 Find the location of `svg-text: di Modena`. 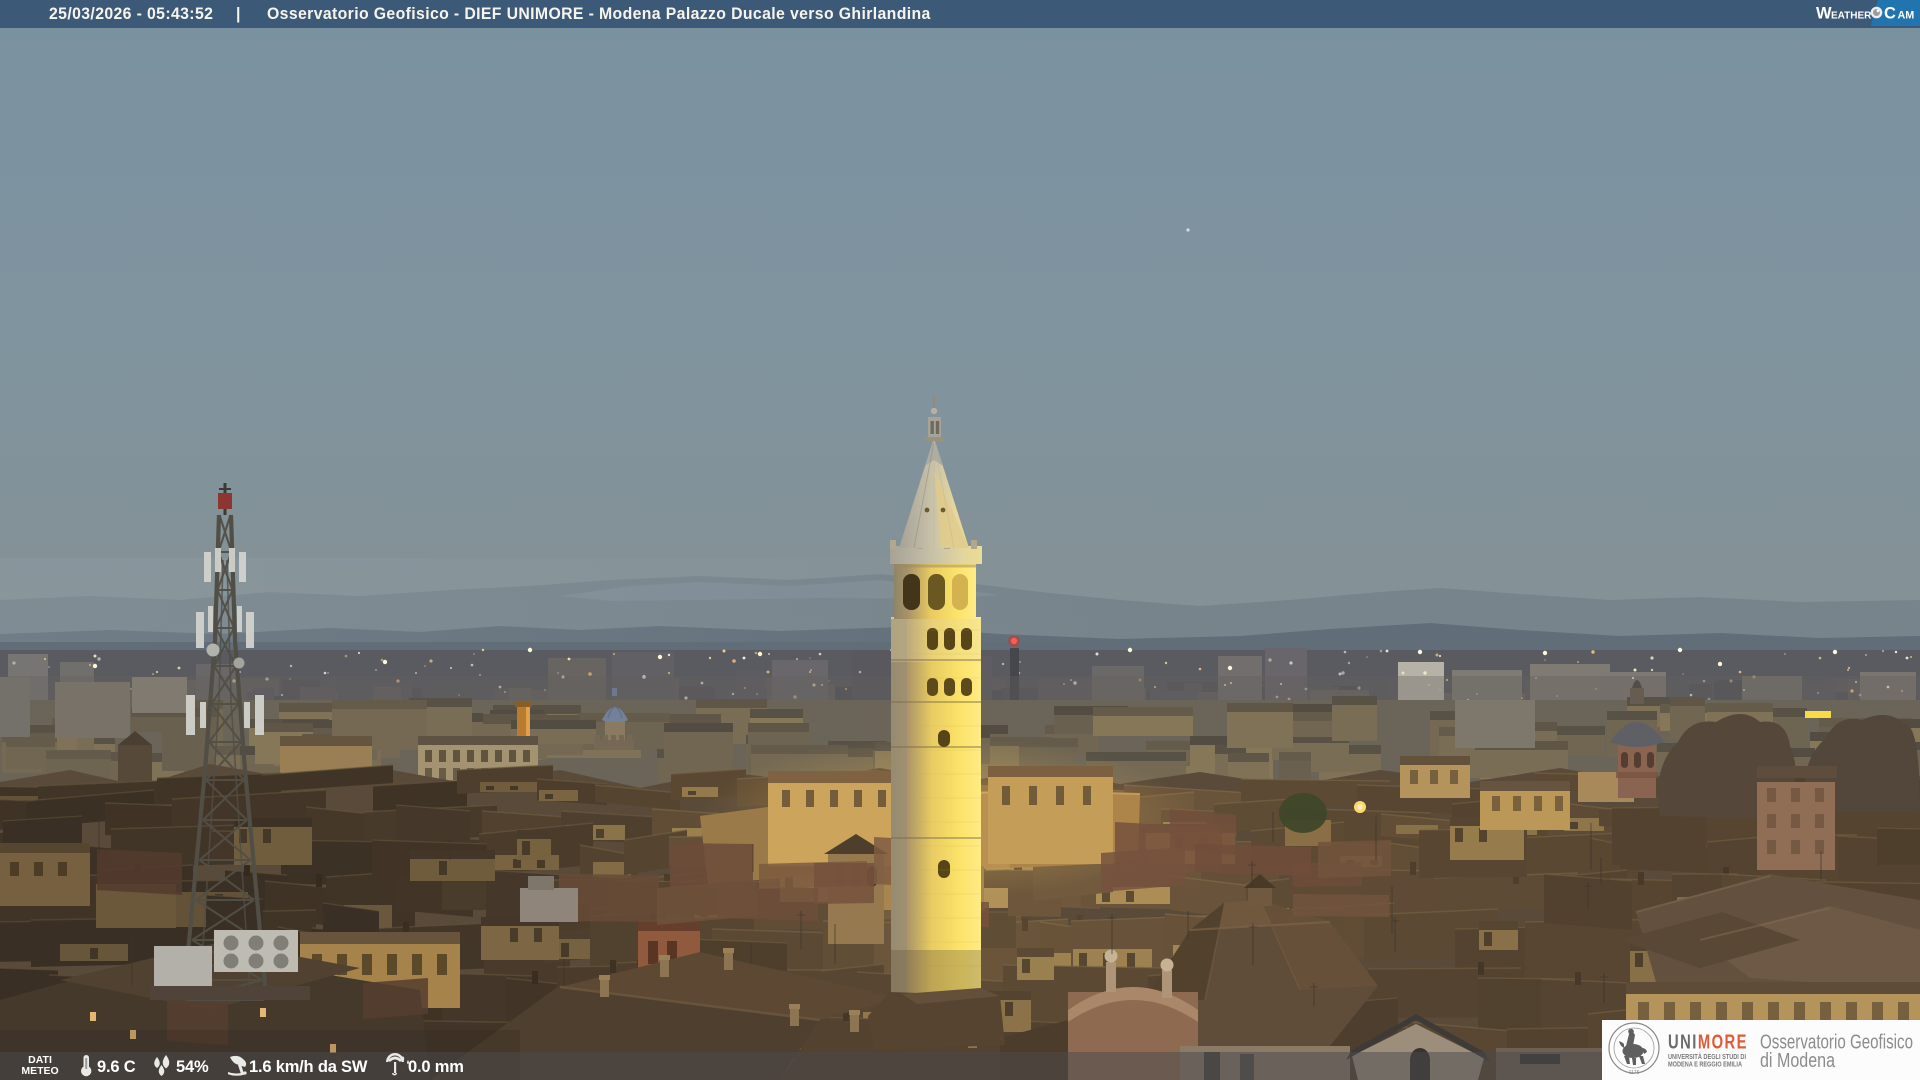

svg-text: di Modena is located at coordinates (1797, 1060).